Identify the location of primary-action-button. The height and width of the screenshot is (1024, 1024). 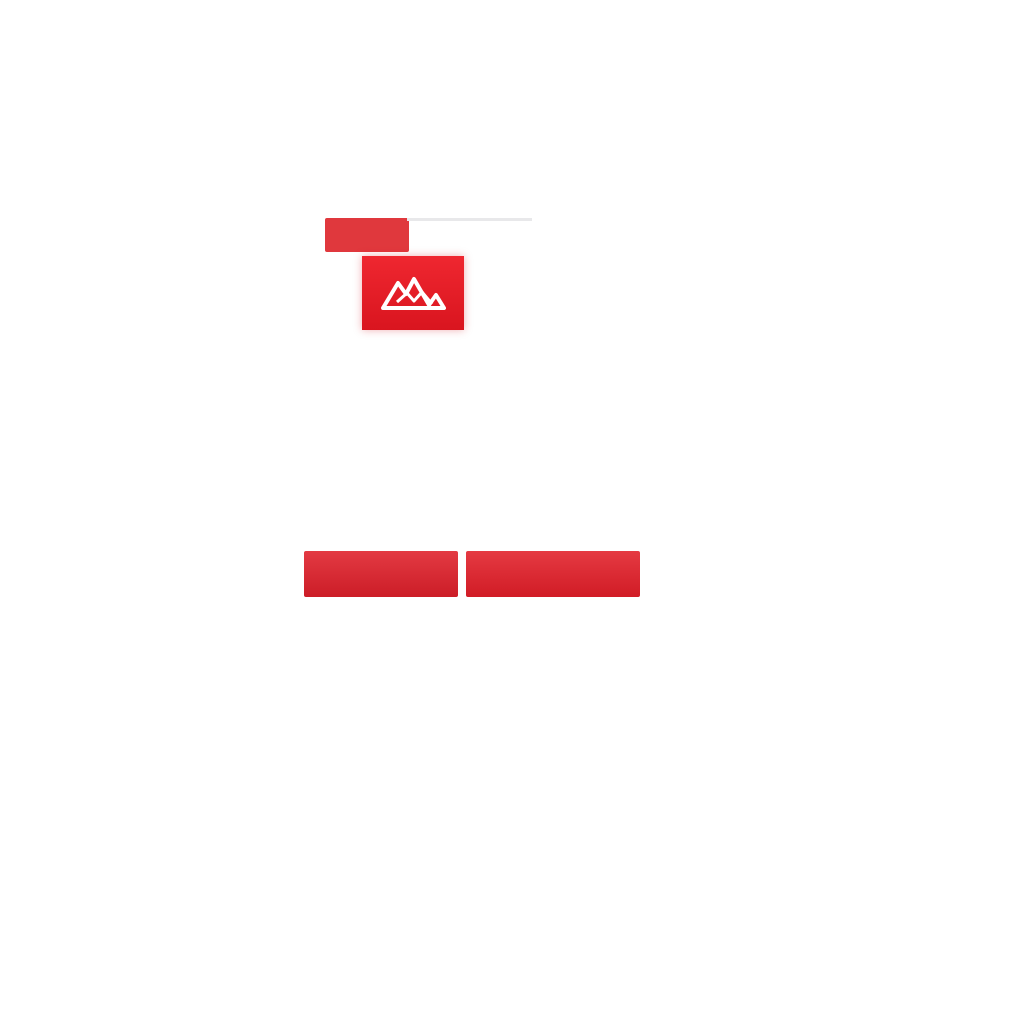
(381, 574).